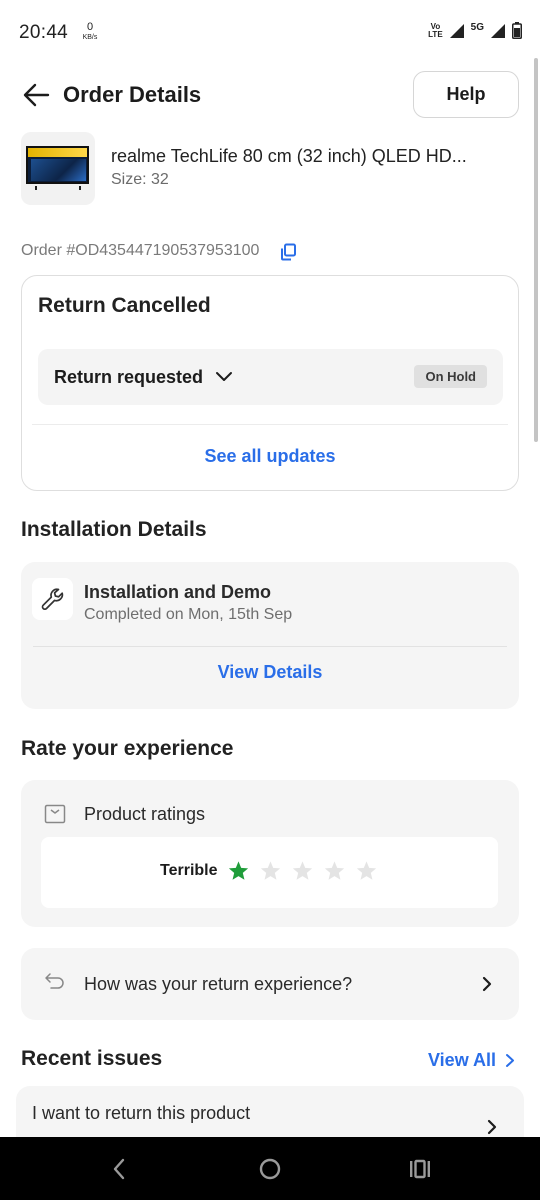 The image size is (540, 1200). I want to click on wrench-icon-box, so click(52, 599).